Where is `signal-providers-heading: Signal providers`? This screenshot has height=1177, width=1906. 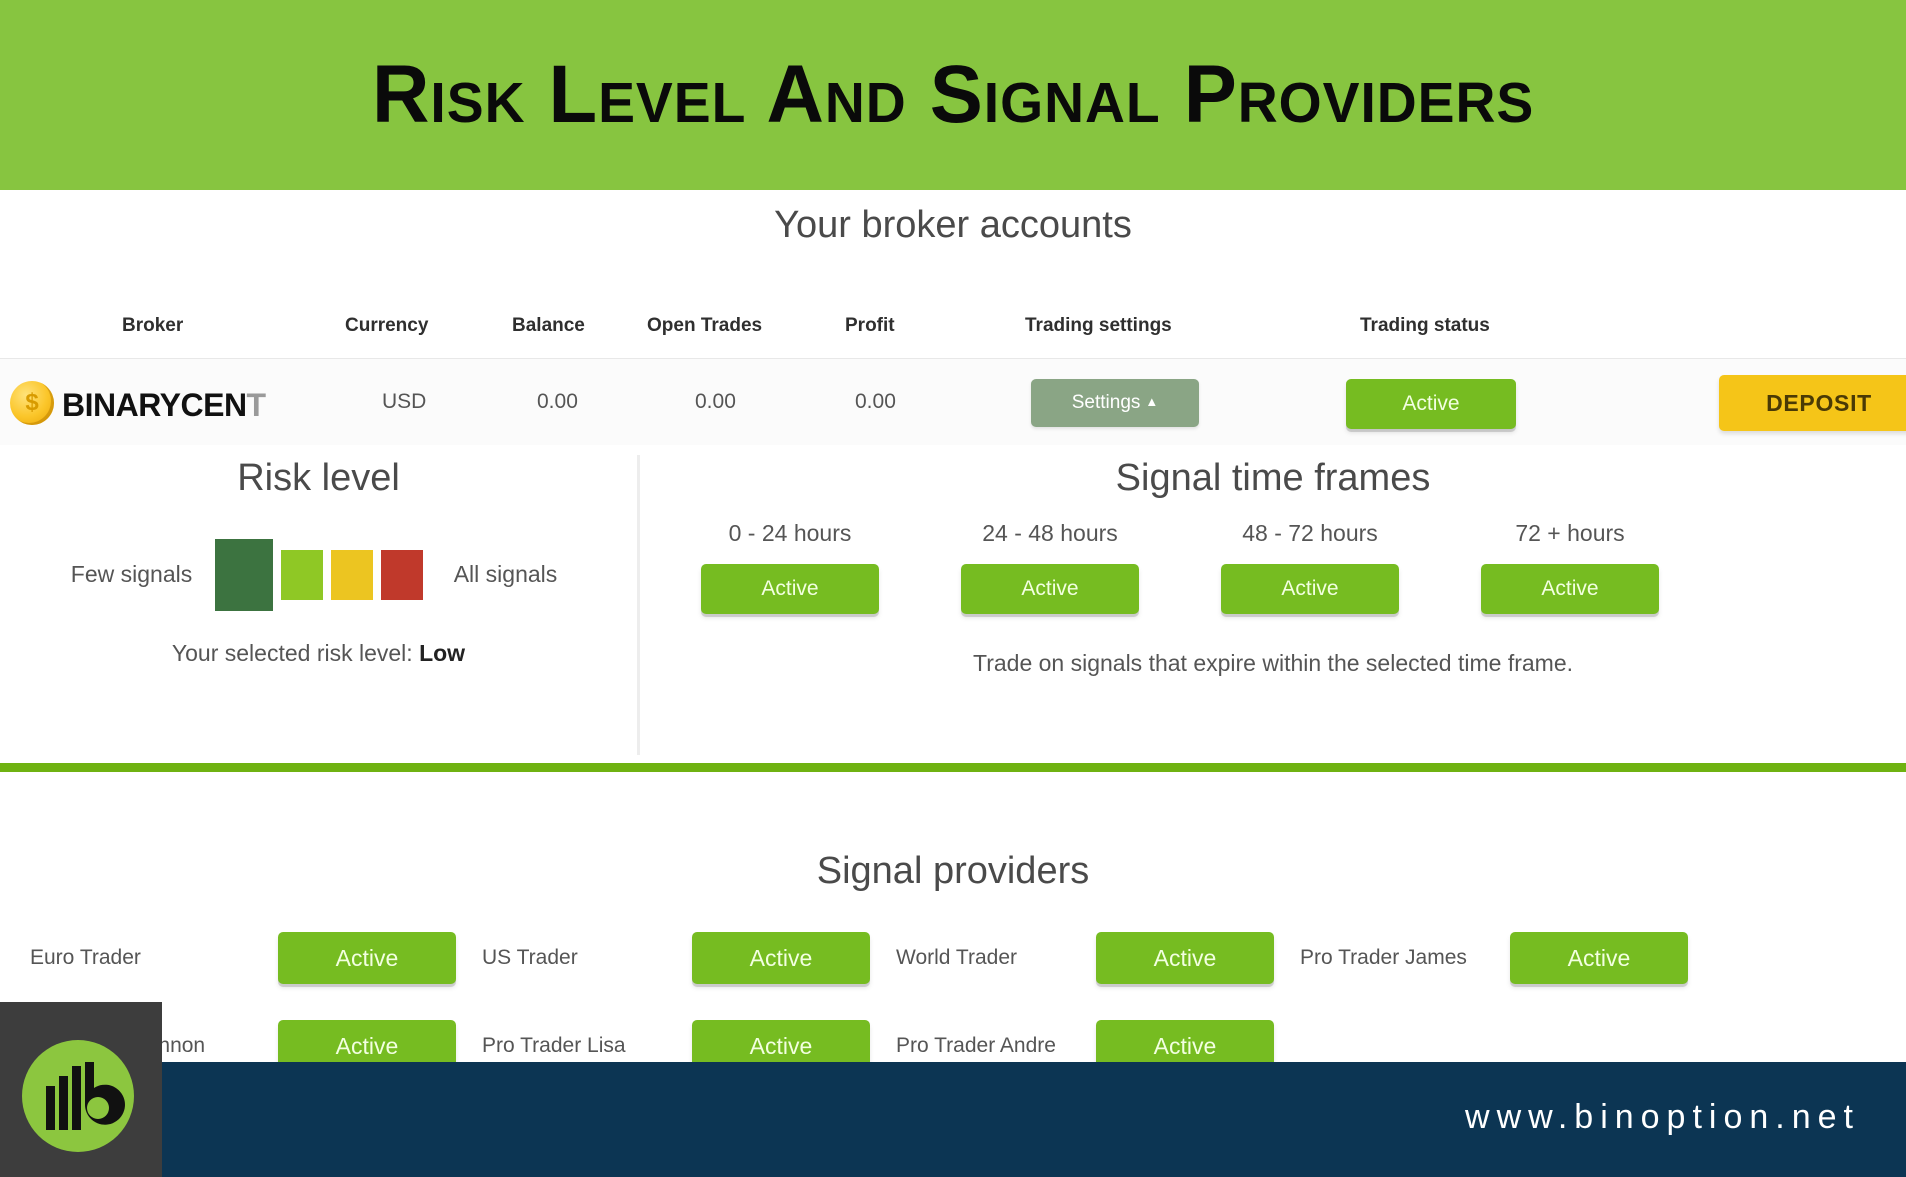 signal-providers-heading: Signal providers is located at coordinates (953, 871).